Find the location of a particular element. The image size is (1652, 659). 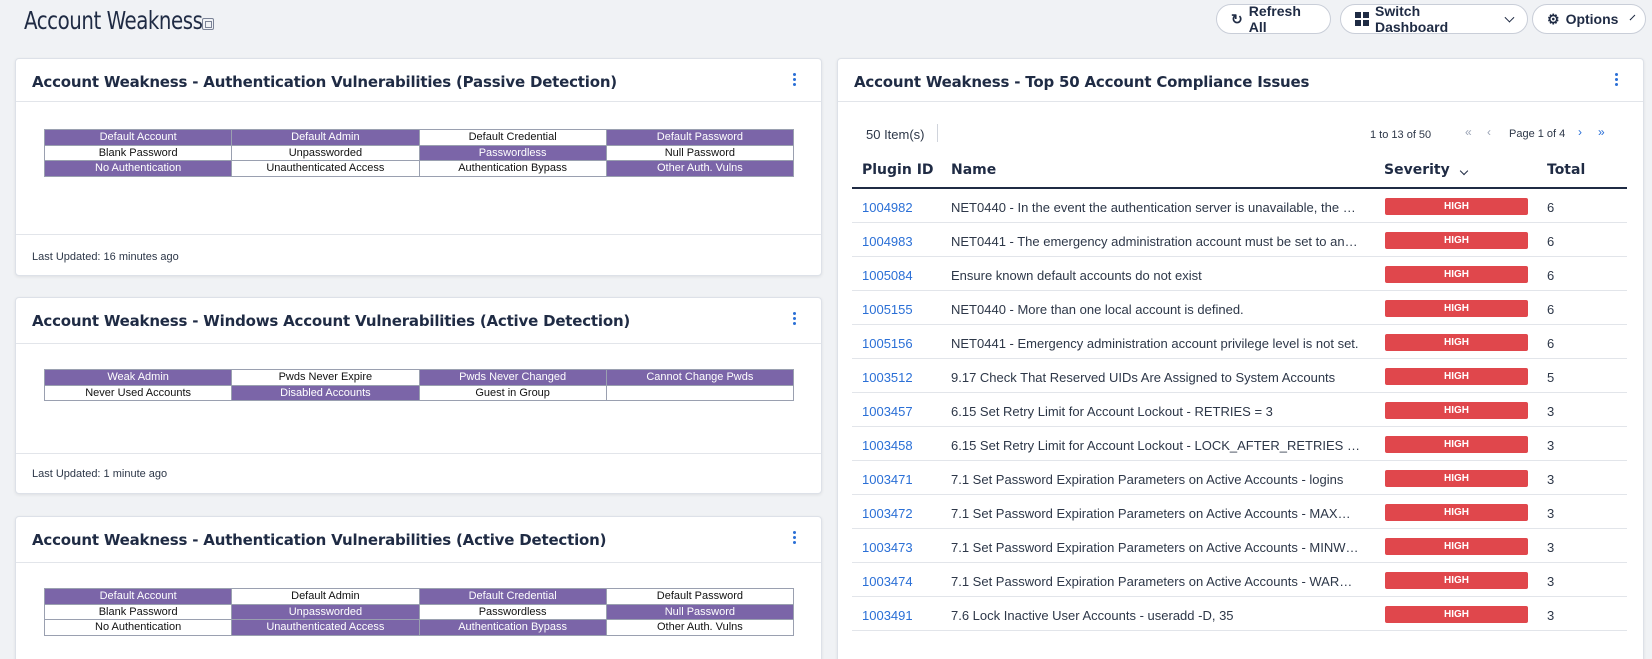

refresh-all-label: Refresh All is located at coordinates (1274, 19).